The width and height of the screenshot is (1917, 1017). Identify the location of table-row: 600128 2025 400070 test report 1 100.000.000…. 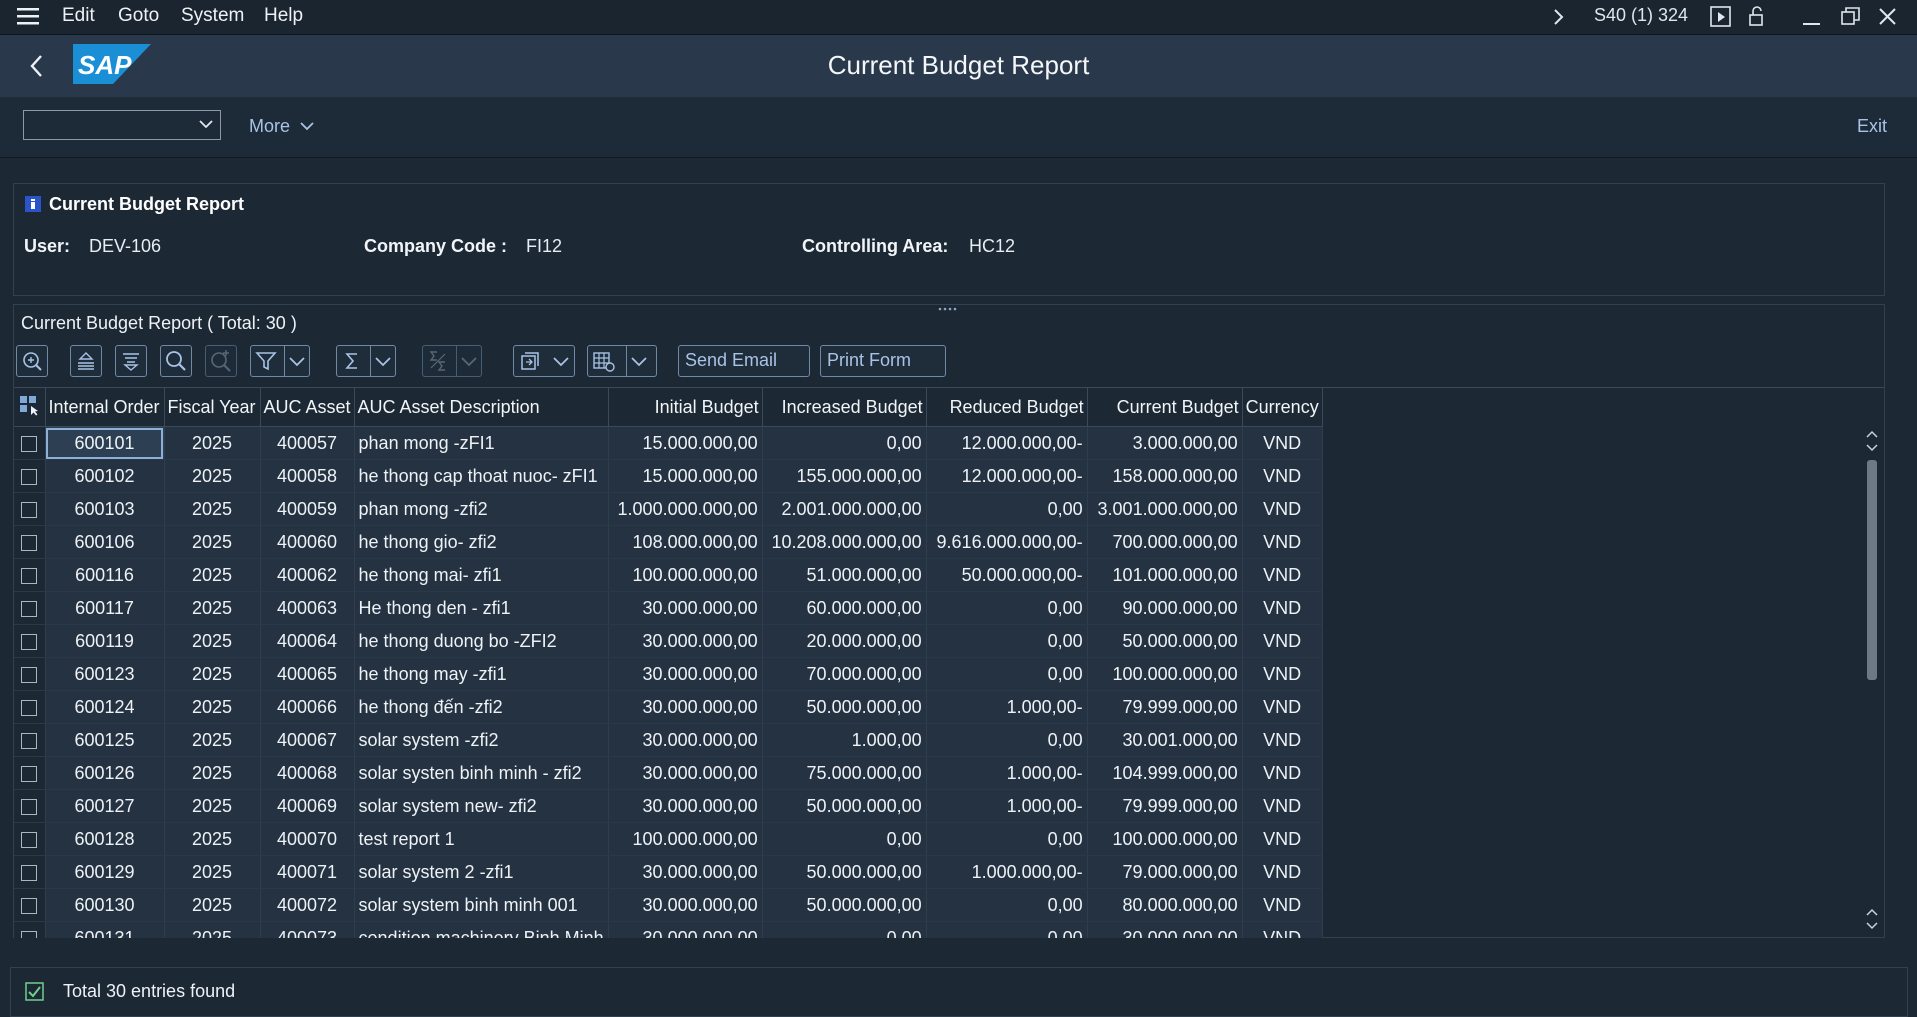
(668, 839).